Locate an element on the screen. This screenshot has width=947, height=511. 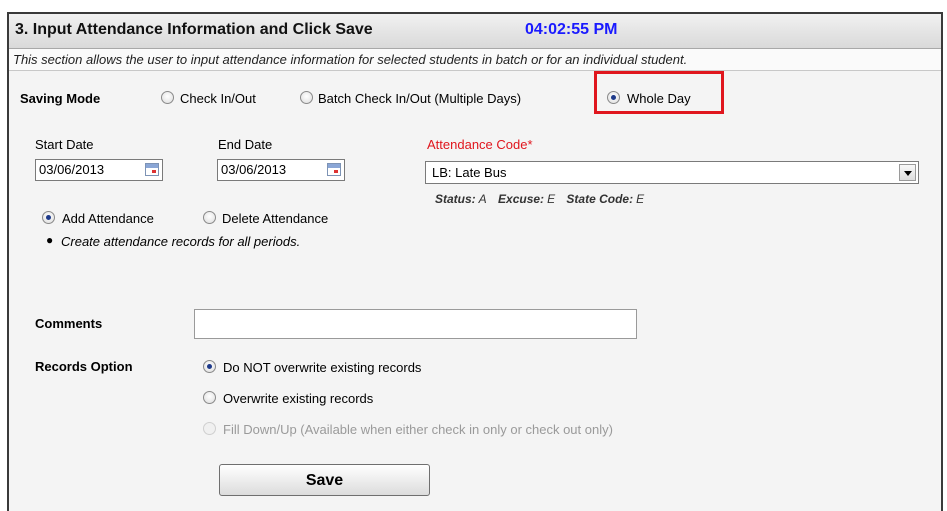
radio-overwrite-label: Overwrite existing records is located at coordinates (298, 398).